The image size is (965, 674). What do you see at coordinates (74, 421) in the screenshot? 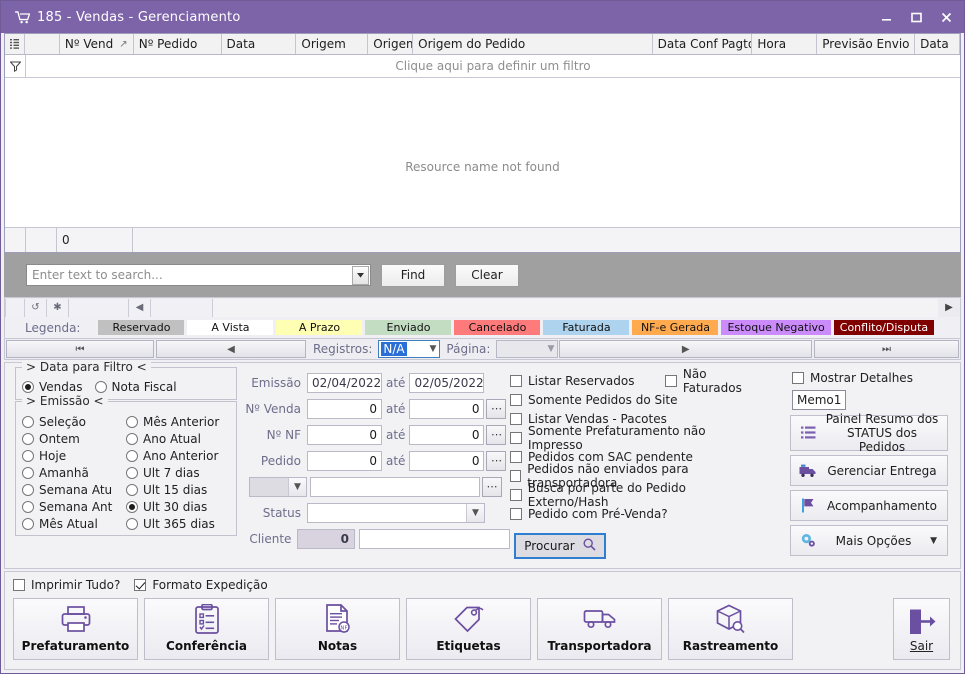
I see `radio-selecao: Seleção` at bounding box center [74, 421].